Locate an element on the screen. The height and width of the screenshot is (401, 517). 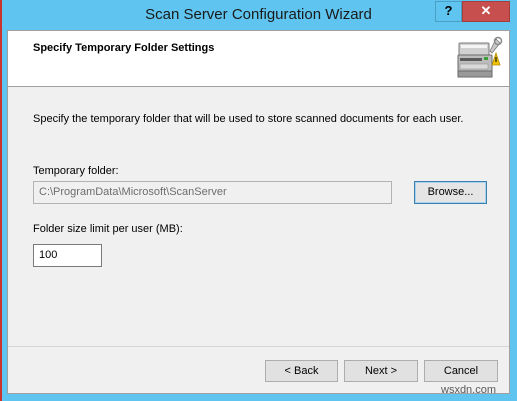
help-button: ? is located at coordinates (448, 11).